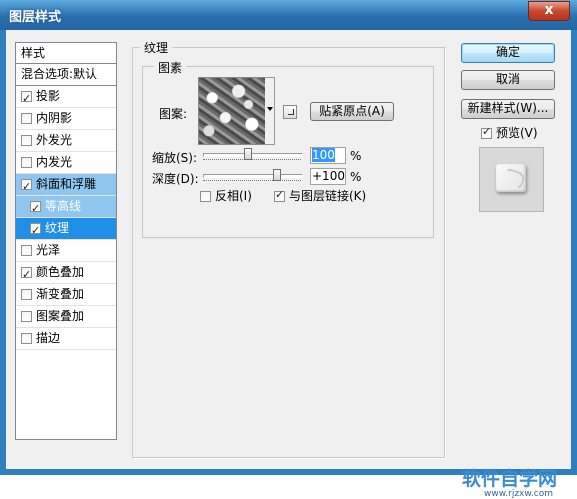  Describe the element at coordinates (252, 161) in the screenshot. I see `scale-slider-ticks` at that location.